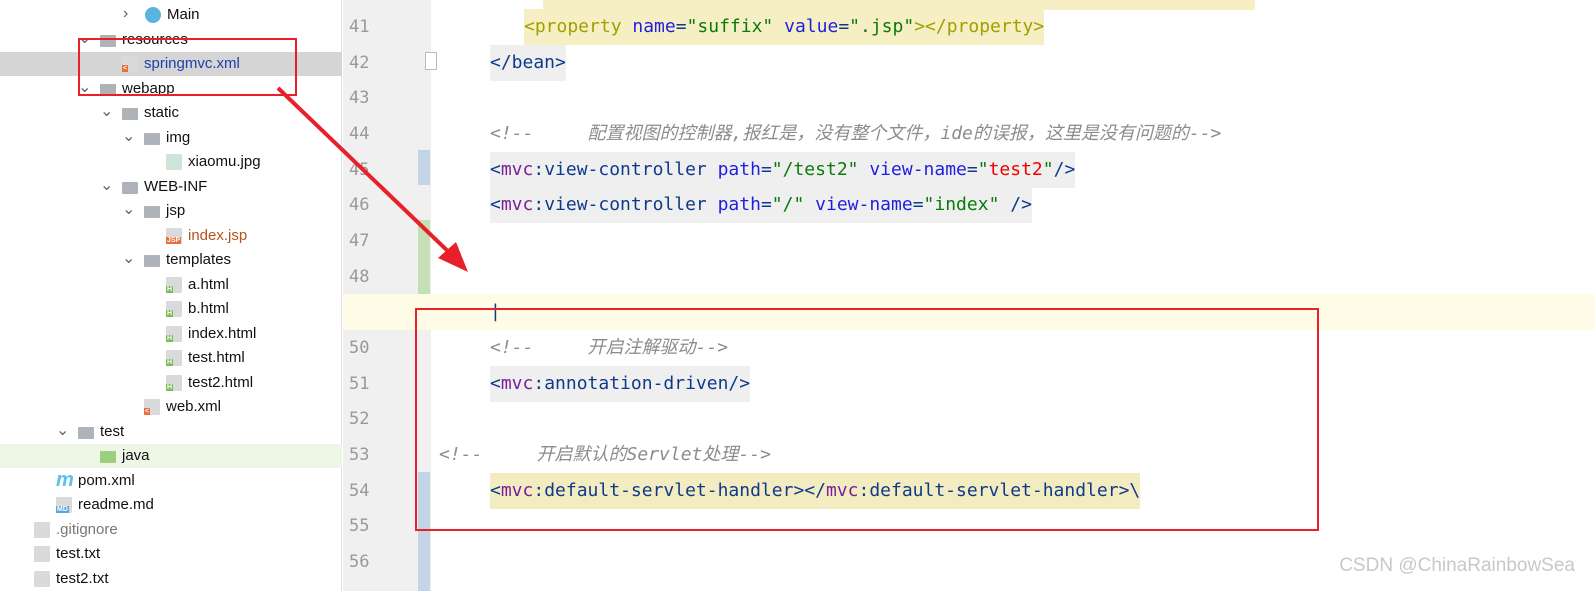 Image resolution: width=1595 pixels, height=591 pixels. What do you see at coordinates (366, 173) in the screenshot?
I see `annotation-arrow` at bounding box center [366, 173].